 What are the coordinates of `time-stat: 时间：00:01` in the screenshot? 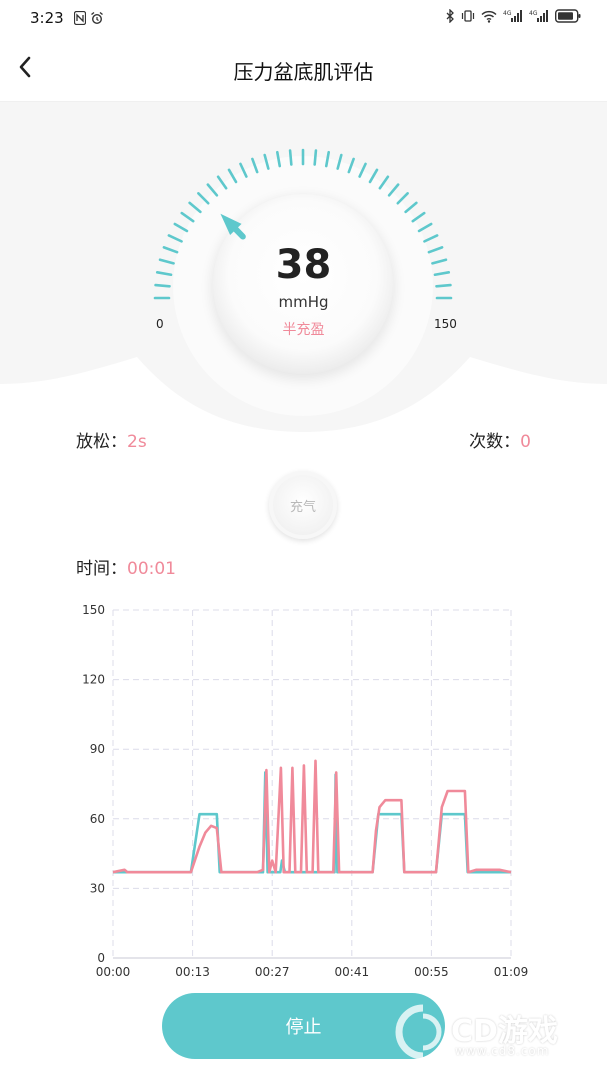 It's located at (126, 566).